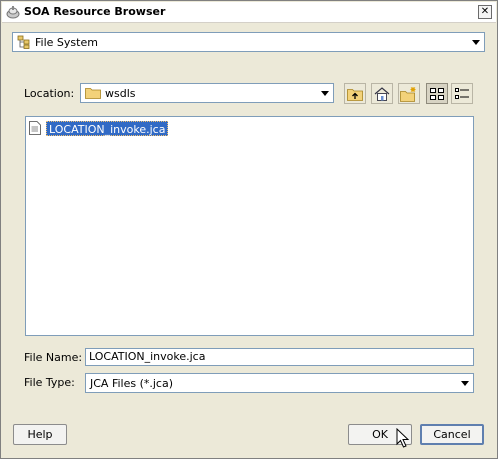 The image size is (498, 459). I want to click on close-icon: ✕, so click(485, 11).